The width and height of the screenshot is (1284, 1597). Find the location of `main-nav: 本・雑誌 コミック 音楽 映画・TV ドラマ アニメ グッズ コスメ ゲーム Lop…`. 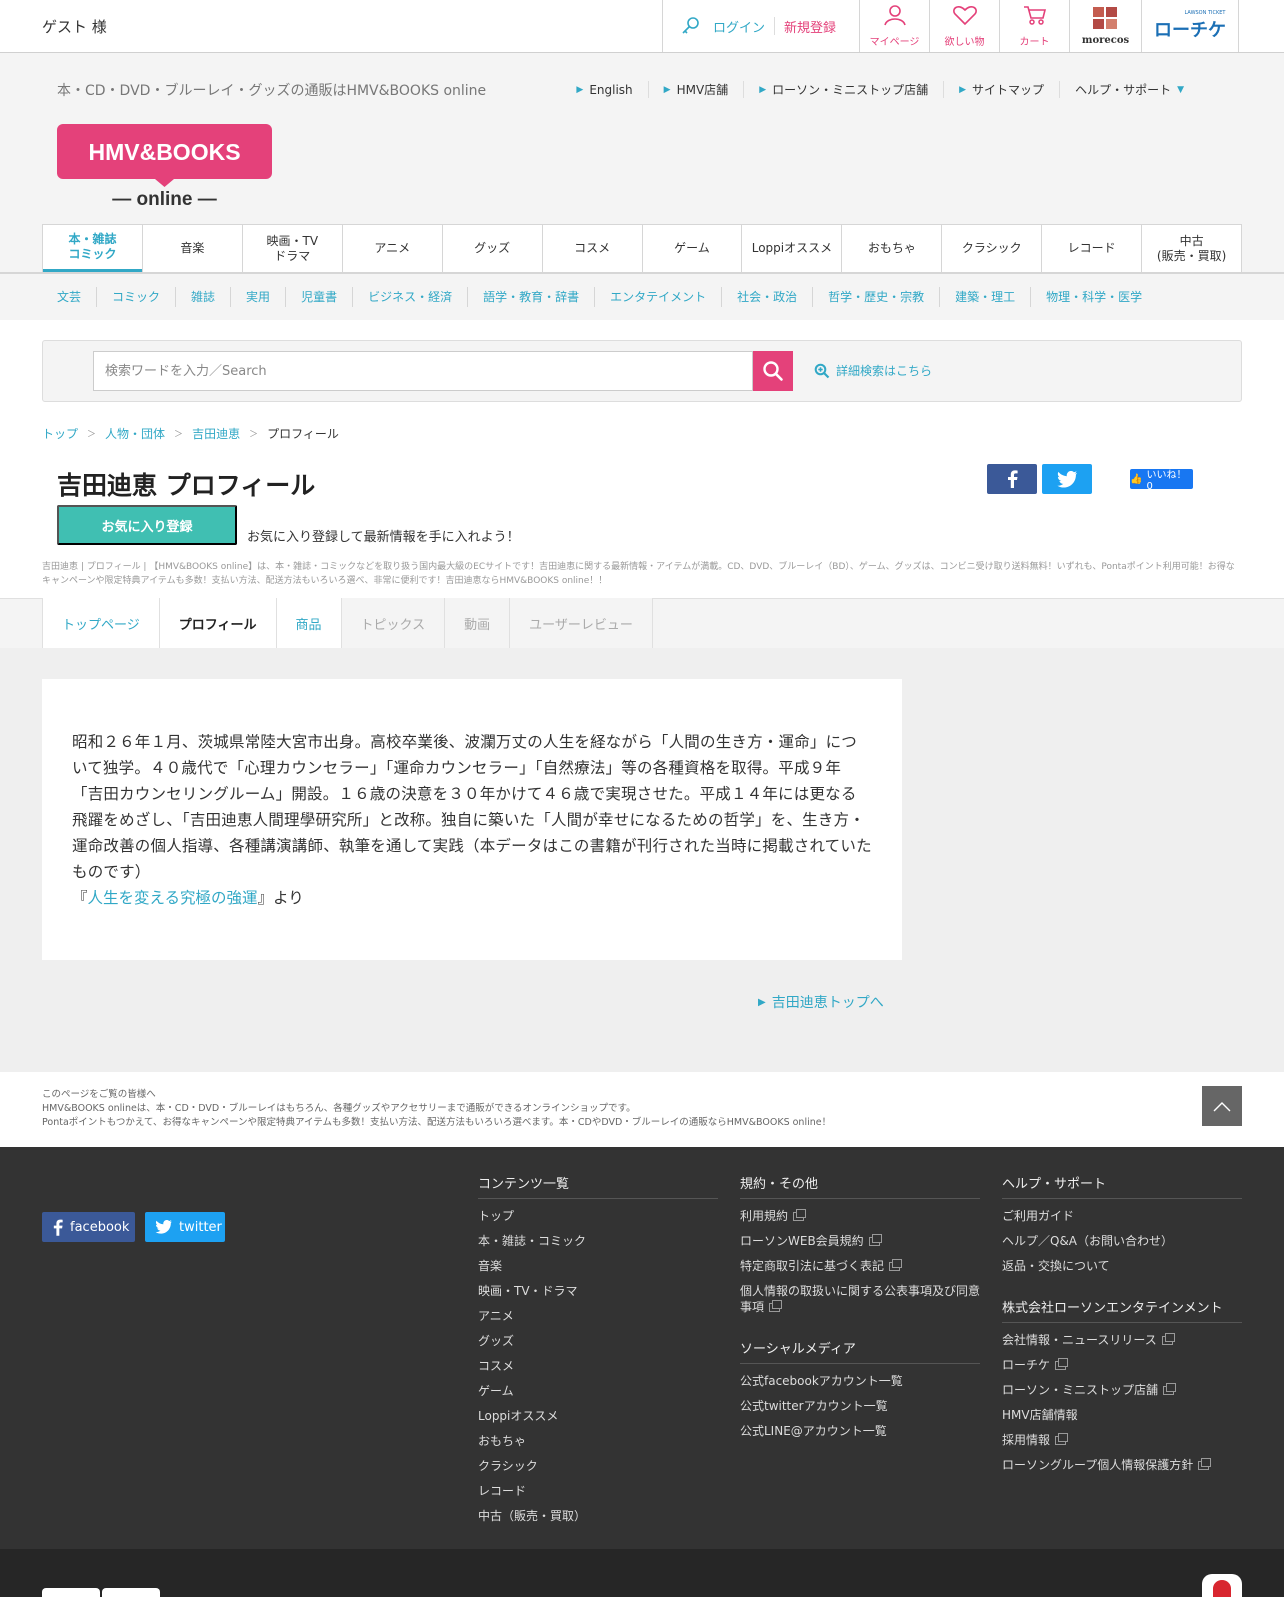

main-nav: 本・雑誌 コミック 音楽 映画・TV ドラマ アニメ グッズ コスメ ゲーム Lop… is located at coordinates (642, 248).